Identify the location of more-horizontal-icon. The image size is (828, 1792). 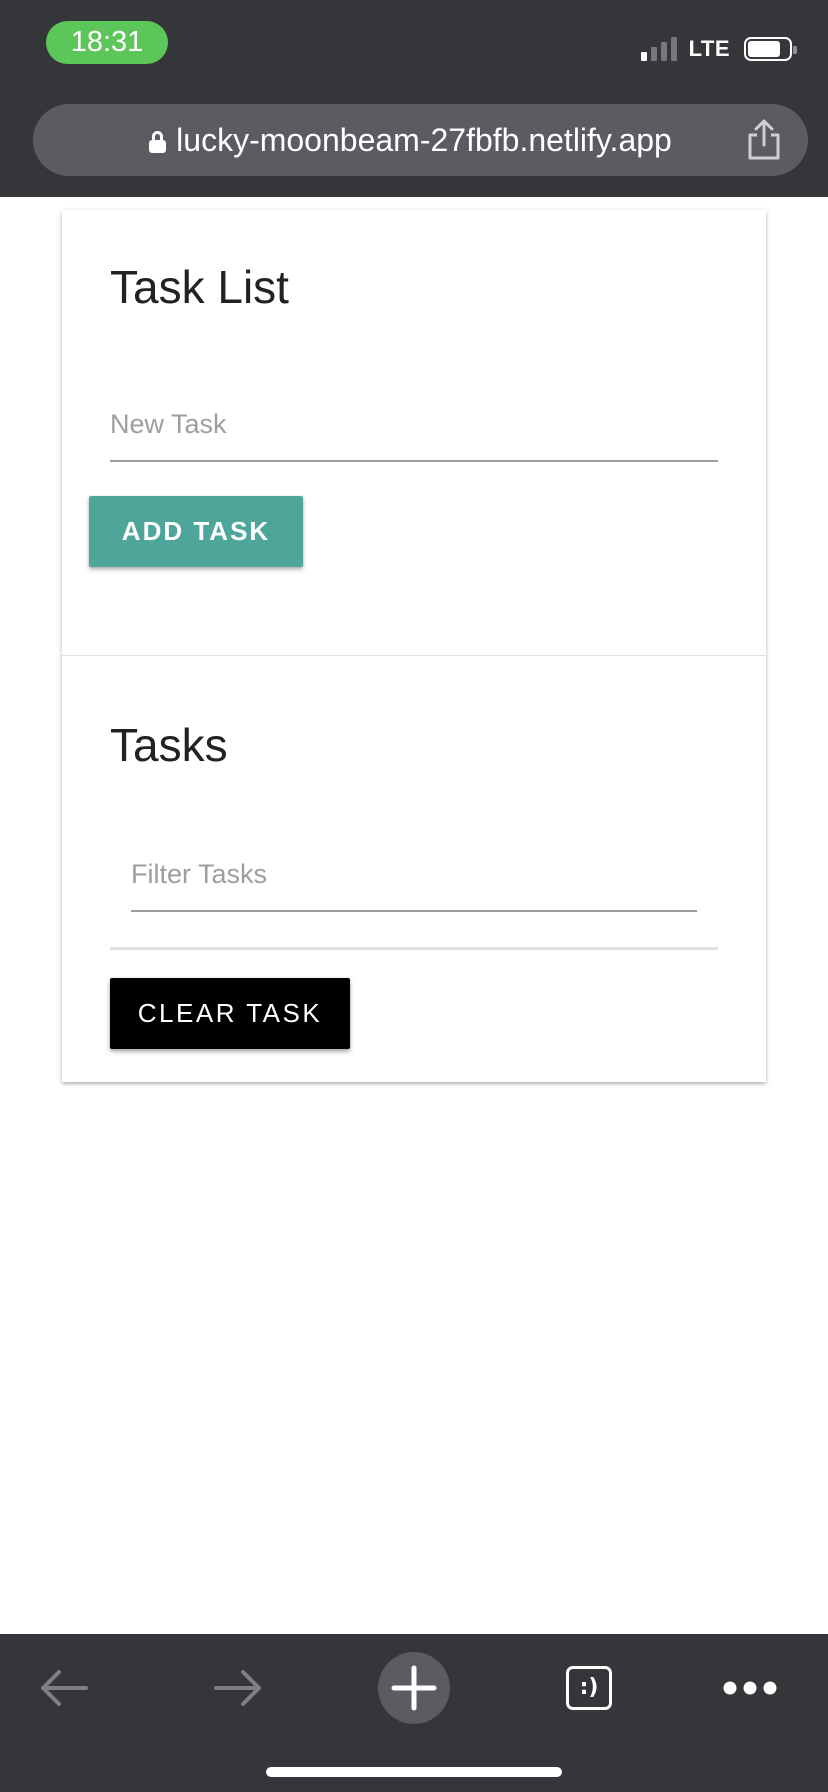
(750, 1688).